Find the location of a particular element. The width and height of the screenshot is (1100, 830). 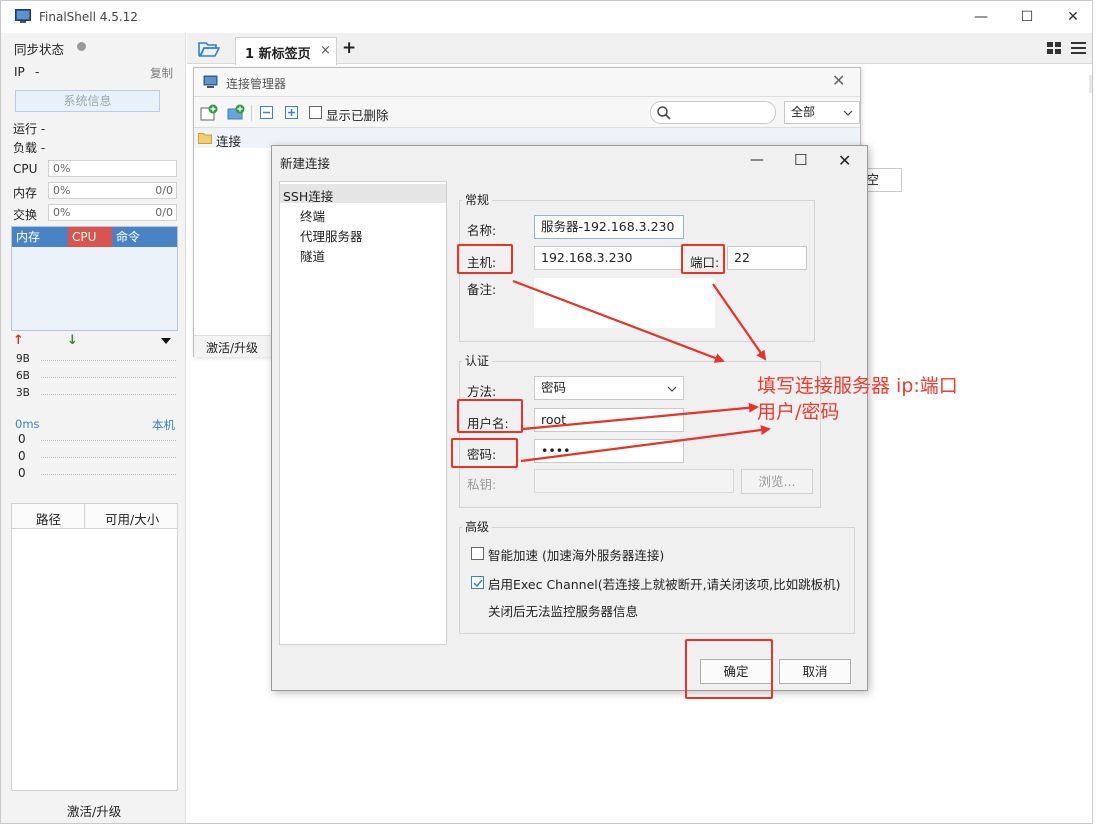

annotation-arrows is located at coordinates (641, 371).